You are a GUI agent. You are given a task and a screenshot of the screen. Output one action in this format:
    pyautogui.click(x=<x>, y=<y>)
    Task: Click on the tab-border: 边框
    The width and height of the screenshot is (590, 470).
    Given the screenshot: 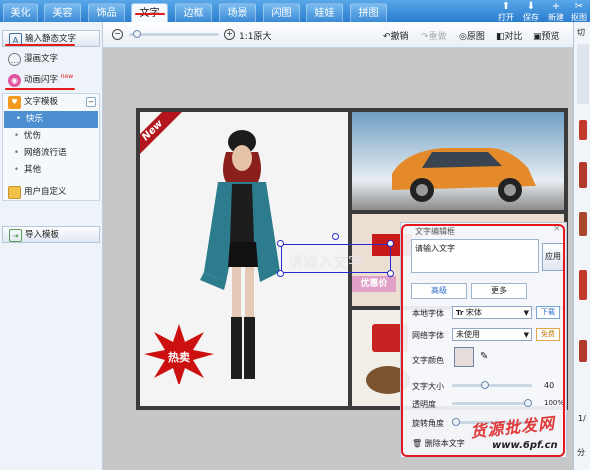 What is the action you would take?
    pyautogui.click(x=193, y=12)
    